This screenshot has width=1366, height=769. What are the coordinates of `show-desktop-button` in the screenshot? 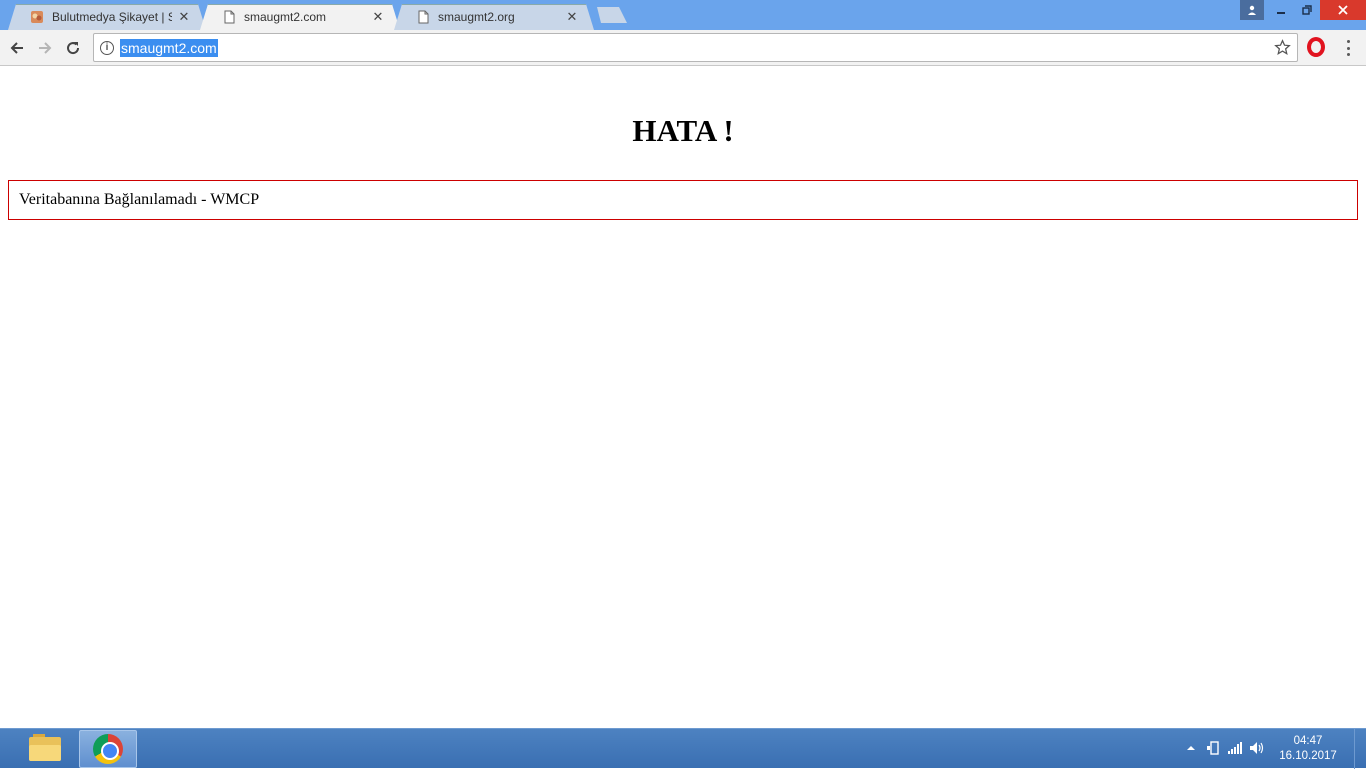 It's located at (1360, 749).